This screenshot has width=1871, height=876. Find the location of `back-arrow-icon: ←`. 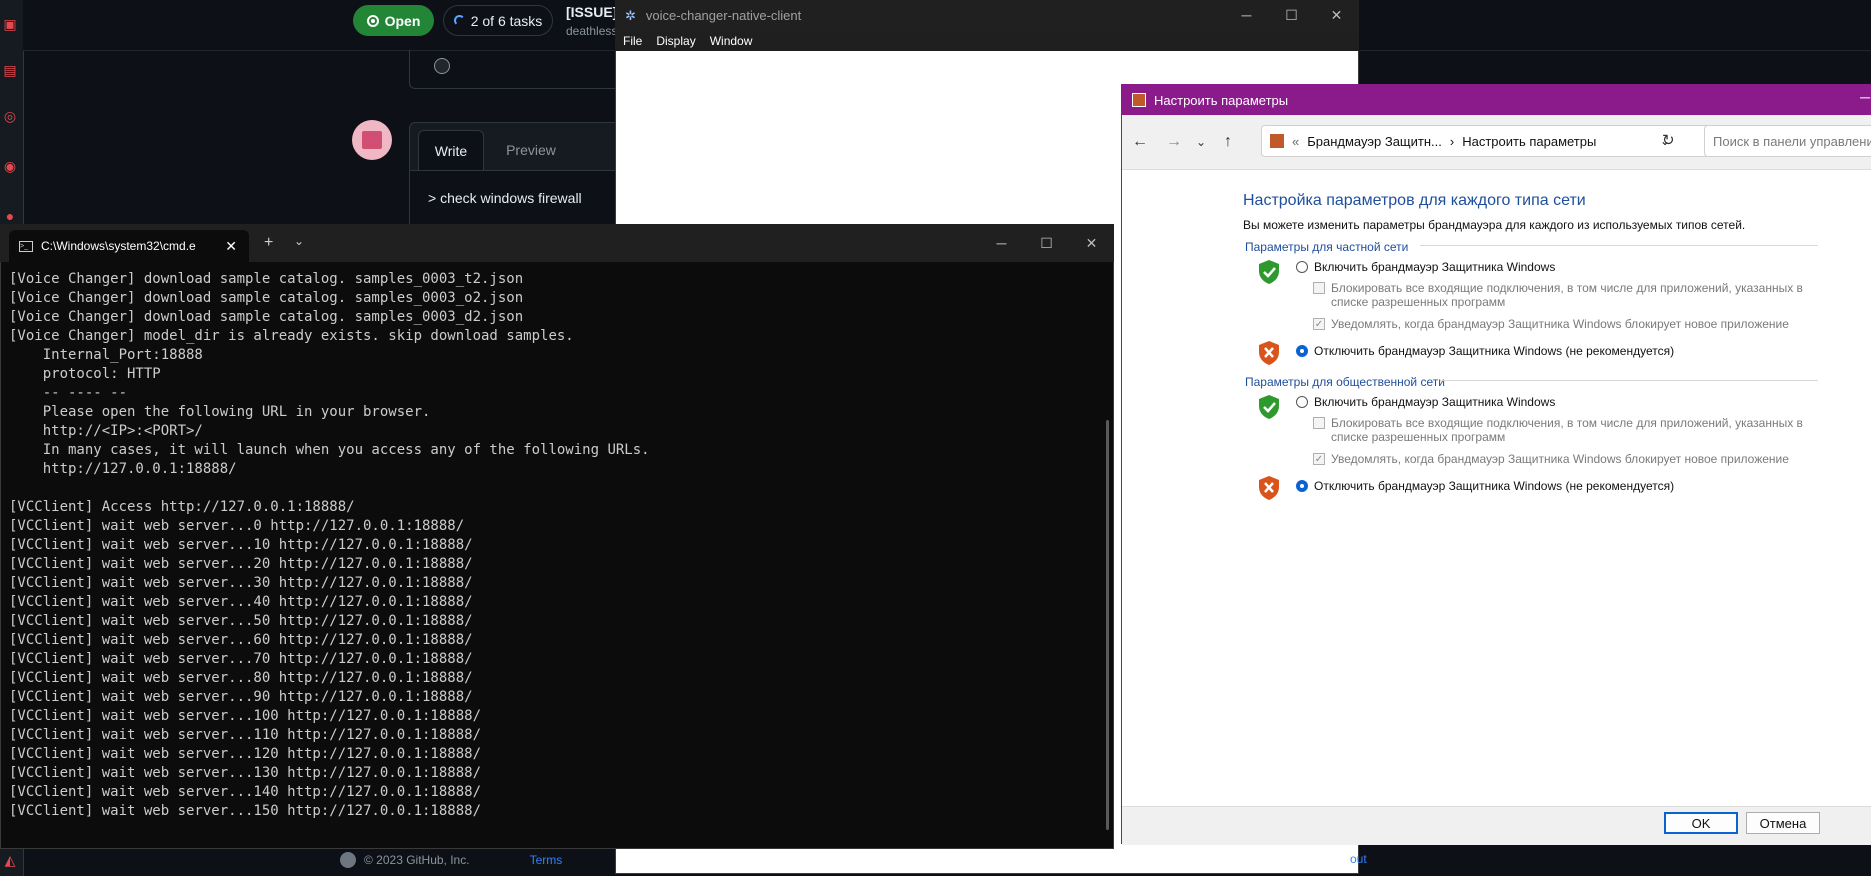

back-arrow-icon: ← is located at coordinates (1140, 142).